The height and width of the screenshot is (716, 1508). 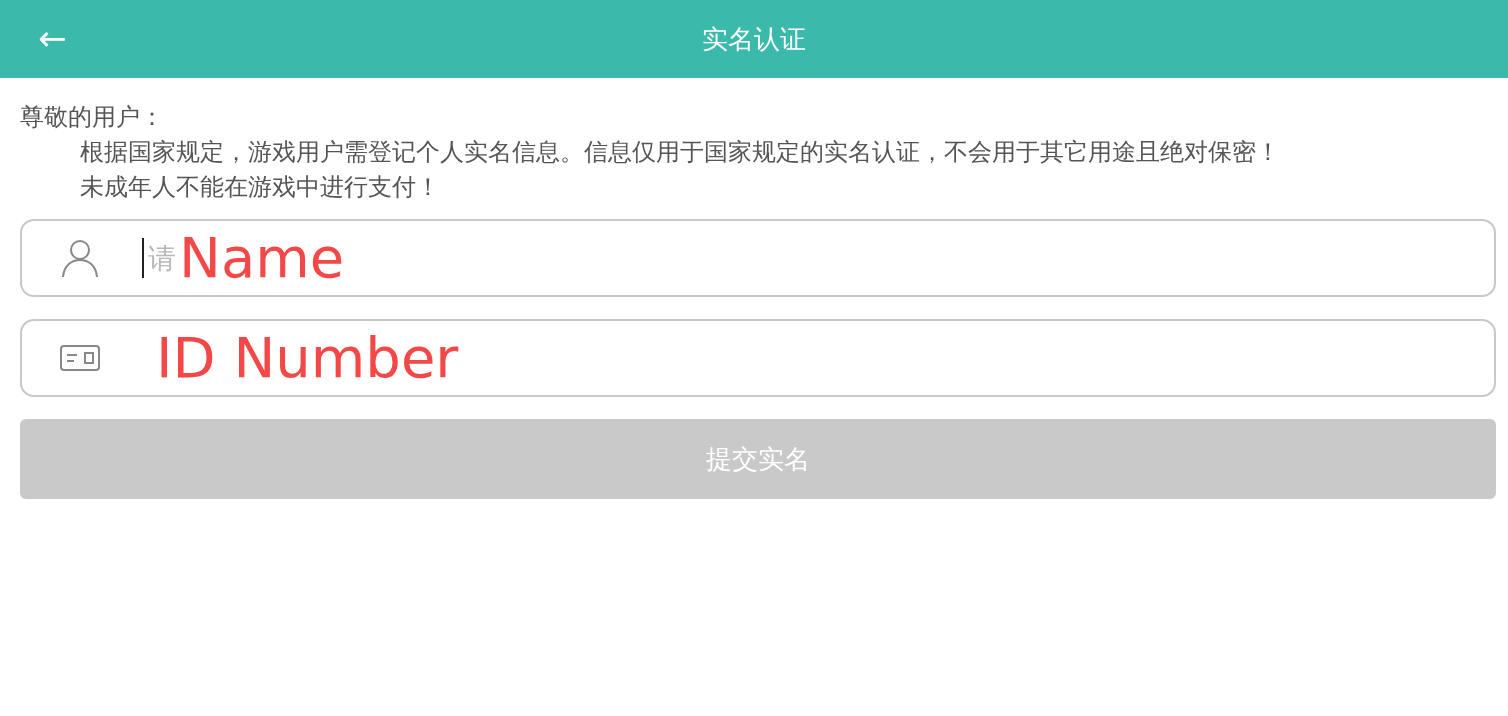 I want to click on back-button: ←, so click(x=52, y=38).